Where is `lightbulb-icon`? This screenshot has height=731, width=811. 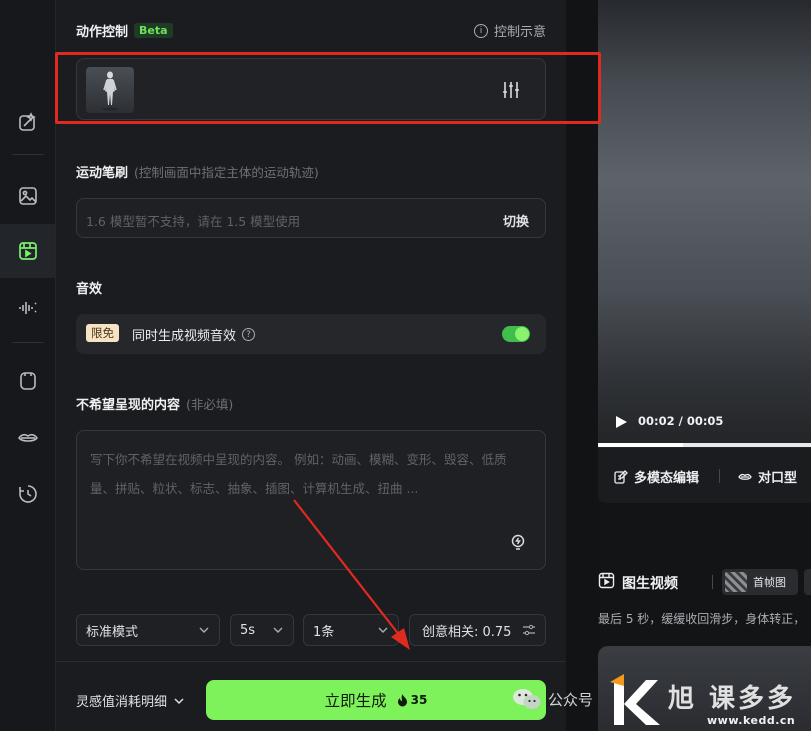 lightbulb-icon is located at coordinates (518, 544).